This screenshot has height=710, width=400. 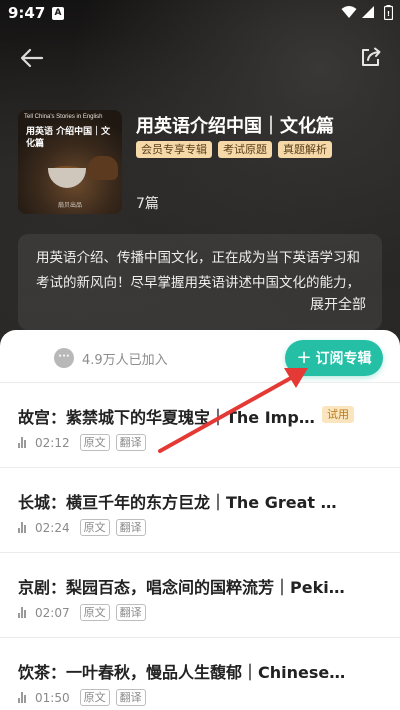 What do you see at coordinates (103, 168) in the screenshot?
I see `teapot-image` at bounding box center [103, 168].